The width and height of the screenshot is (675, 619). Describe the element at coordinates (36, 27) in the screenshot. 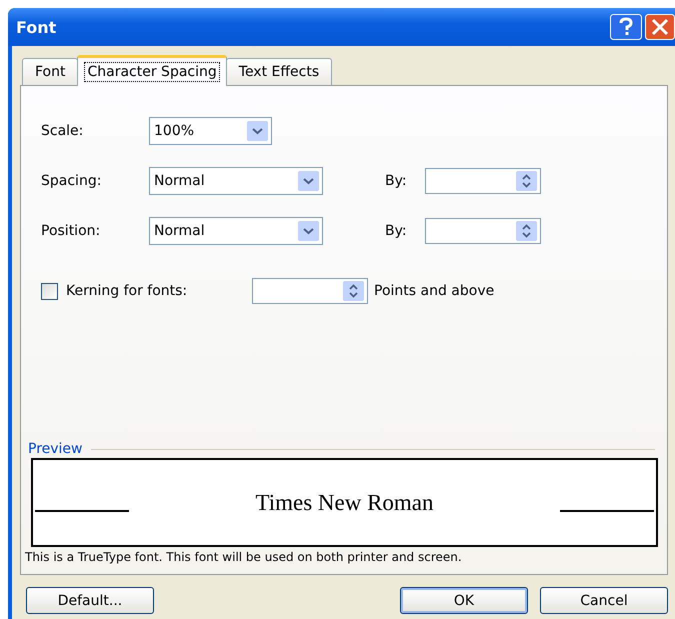

I see `window-title: Font` at that location.